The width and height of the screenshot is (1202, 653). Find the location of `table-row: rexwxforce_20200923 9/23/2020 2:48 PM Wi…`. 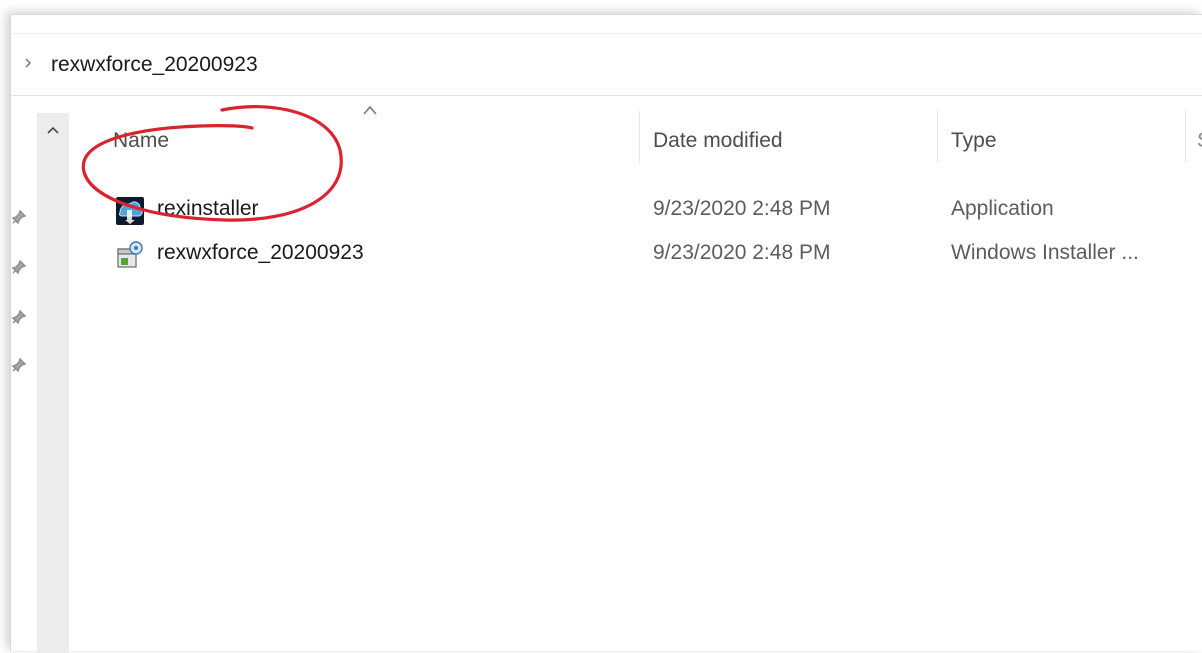

table-row: rexwxforce_20200923 9/23/2020 2:48 PM Wi… is located at coordinates (636, 253).